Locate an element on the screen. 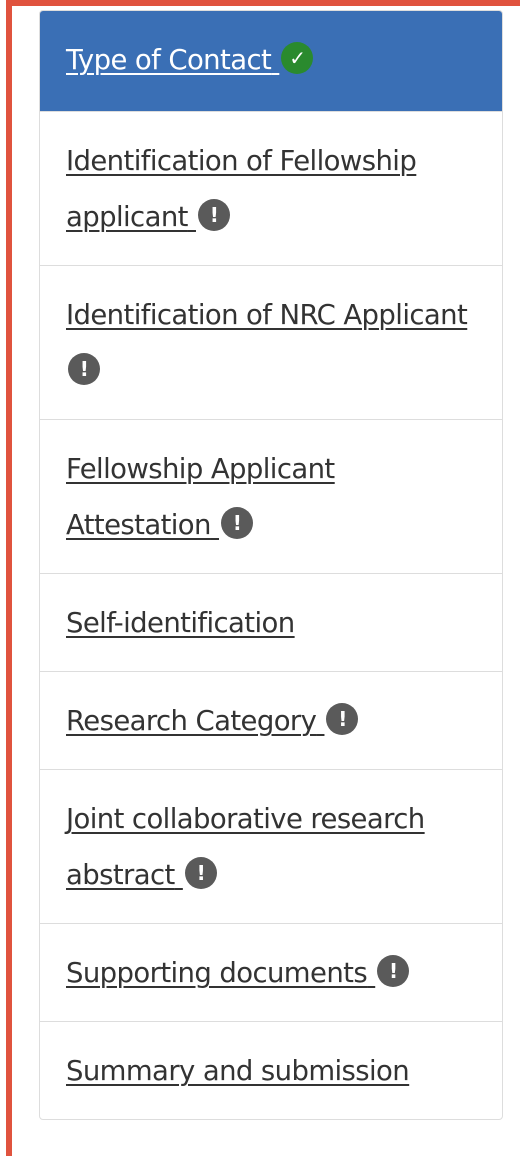  nav-item-label: Supporting documents is located at coordinates (217, 973).